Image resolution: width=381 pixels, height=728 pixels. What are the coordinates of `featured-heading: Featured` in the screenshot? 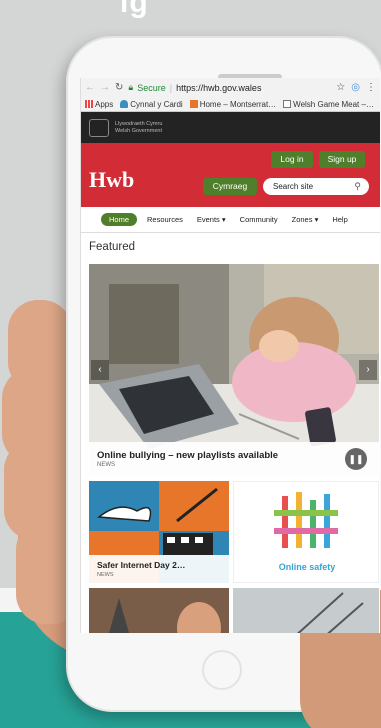 It's located at (112, 247).